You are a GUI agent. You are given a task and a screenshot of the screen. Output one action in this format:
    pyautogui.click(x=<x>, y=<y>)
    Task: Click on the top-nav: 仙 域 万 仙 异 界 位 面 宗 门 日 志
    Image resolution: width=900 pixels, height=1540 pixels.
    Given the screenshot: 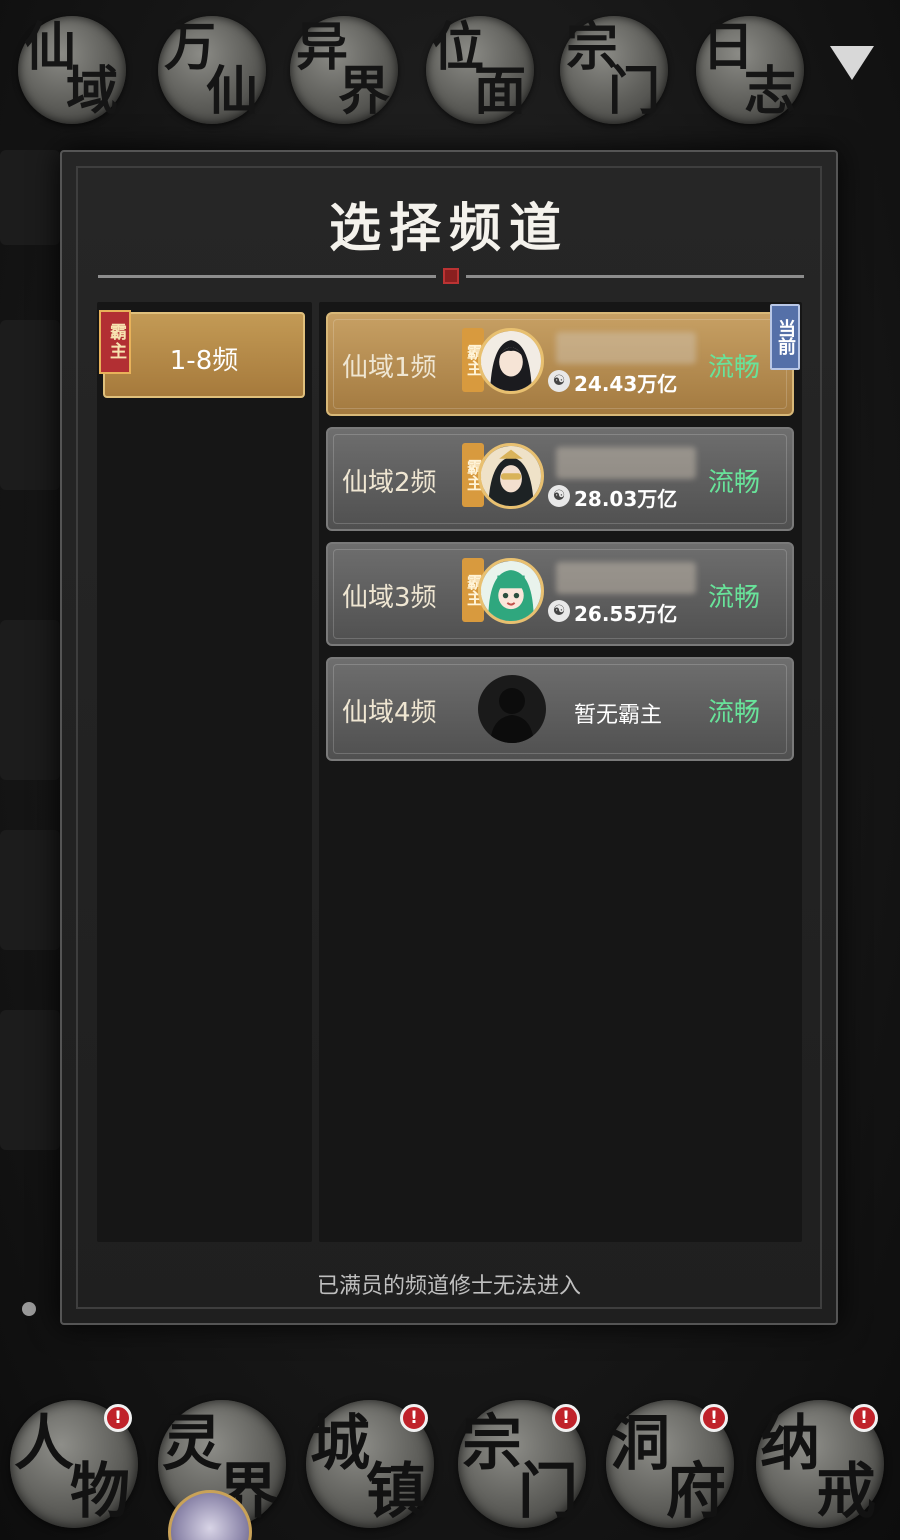 What is the action you would take?
    pyautogui.click(x=453, y=70)
    